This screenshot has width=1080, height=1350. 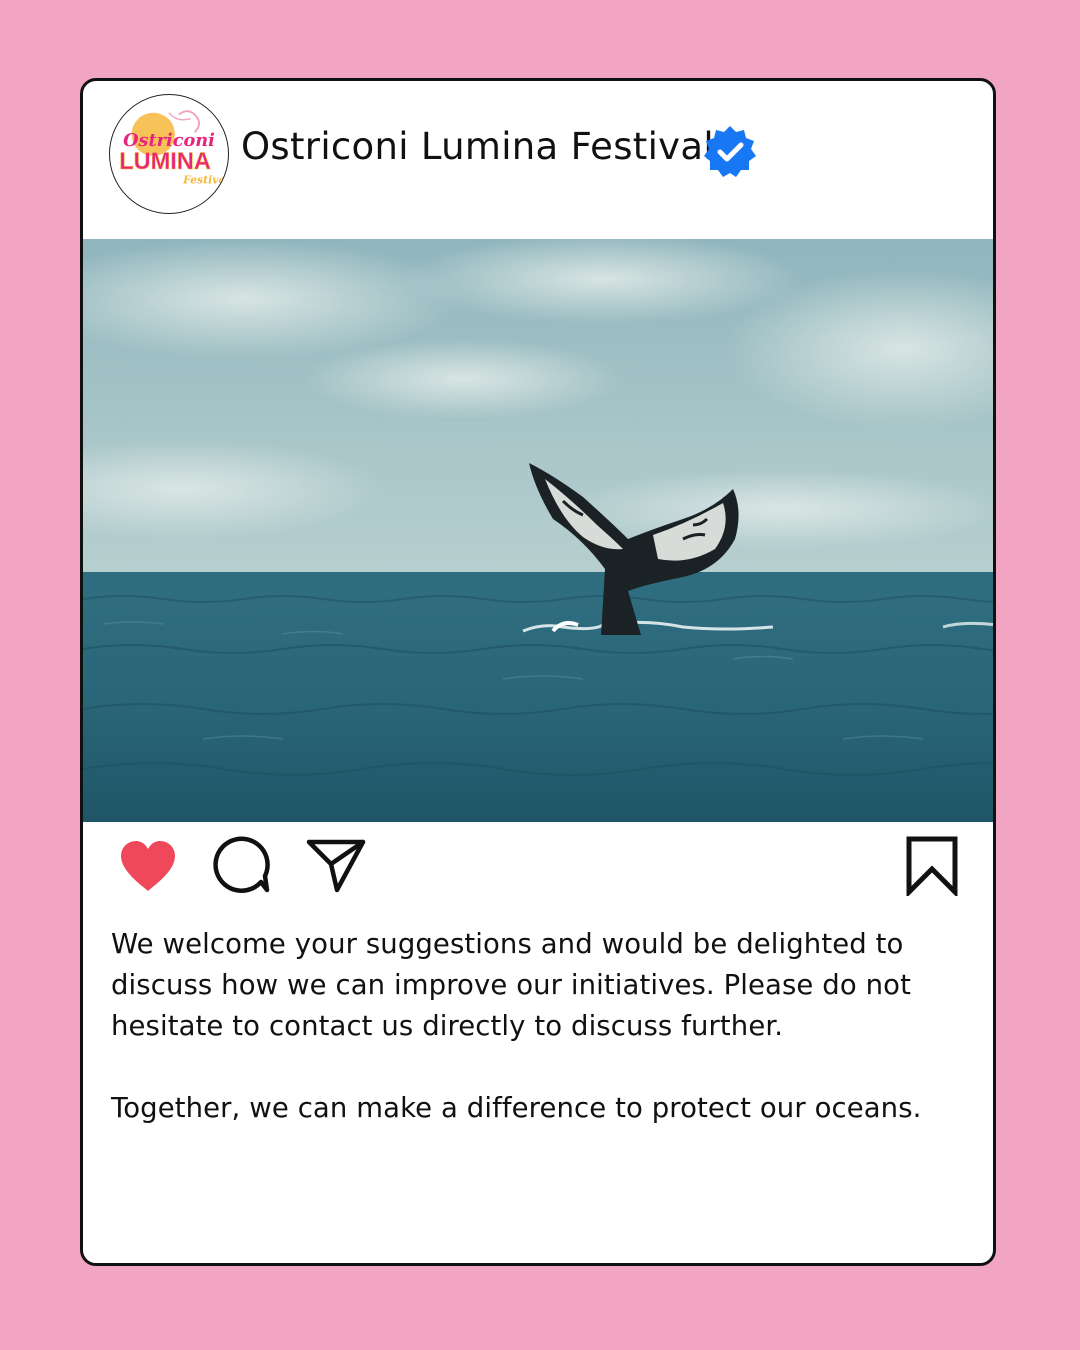 I want to click on account-name: Ostriconi Lumina Festival, so click(x=477, y=146).